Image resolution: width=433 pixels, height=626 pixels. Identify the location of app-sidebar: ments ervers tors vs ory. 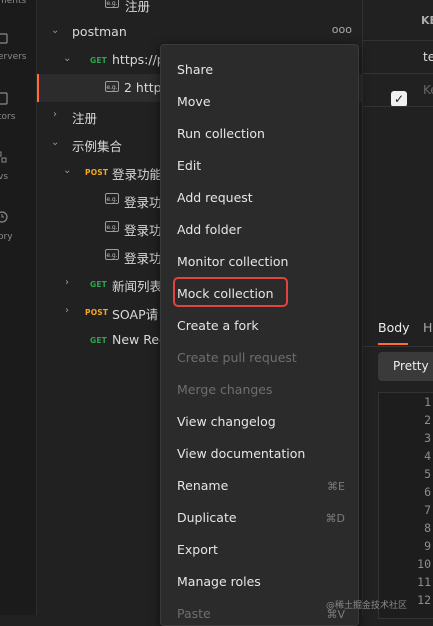
(18, 307).